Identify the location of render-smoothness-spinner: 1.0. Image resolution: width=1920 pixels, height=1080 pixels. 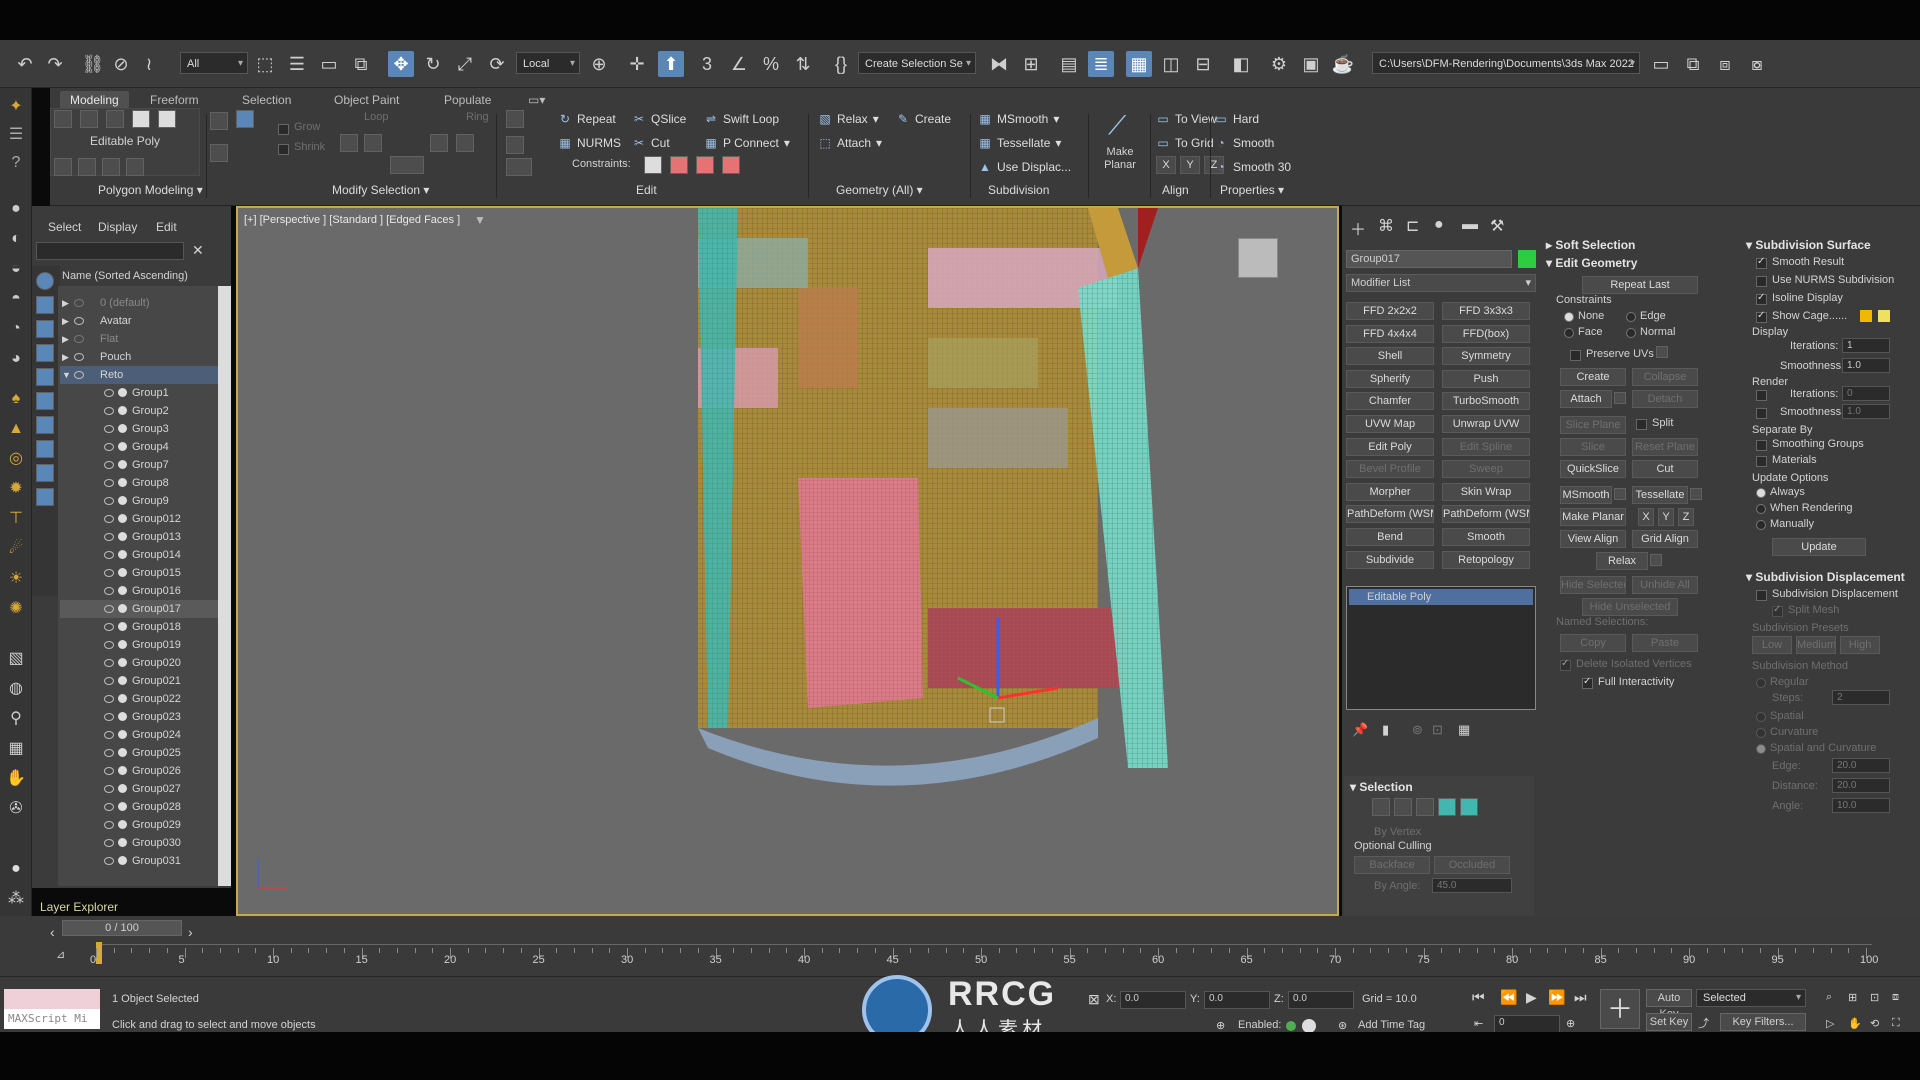
(1866, 411).